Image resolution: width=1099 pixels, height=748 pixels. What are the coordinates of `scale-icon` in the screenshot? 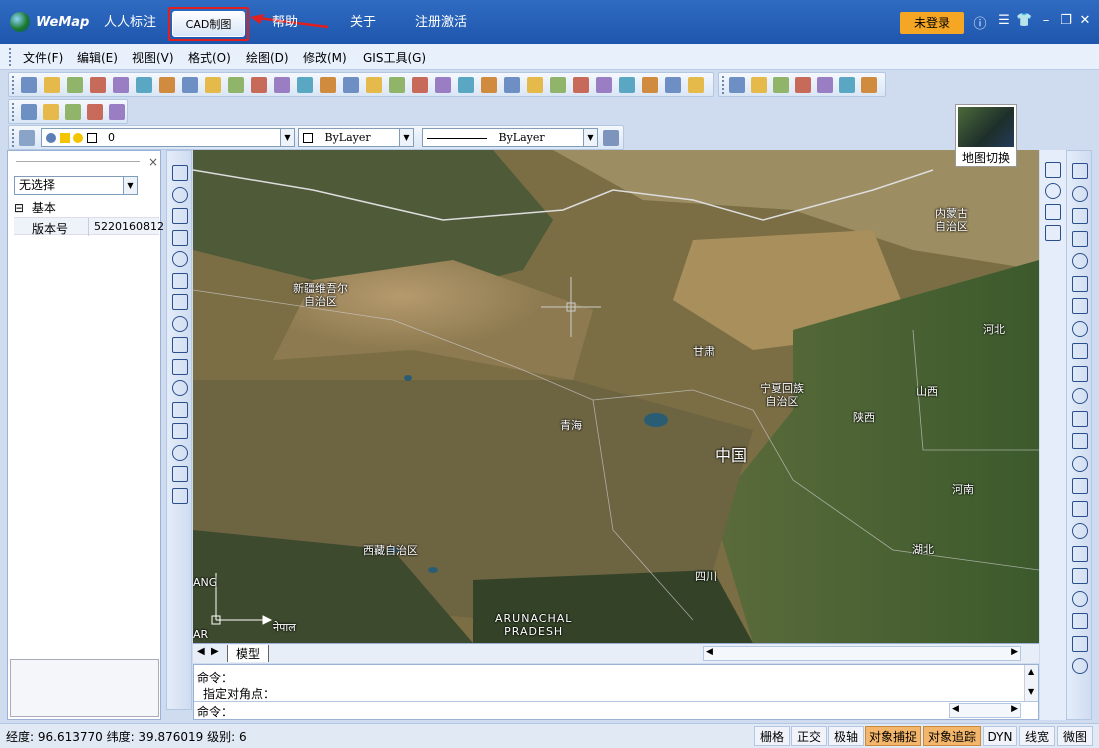 It's located at (1080, 261).